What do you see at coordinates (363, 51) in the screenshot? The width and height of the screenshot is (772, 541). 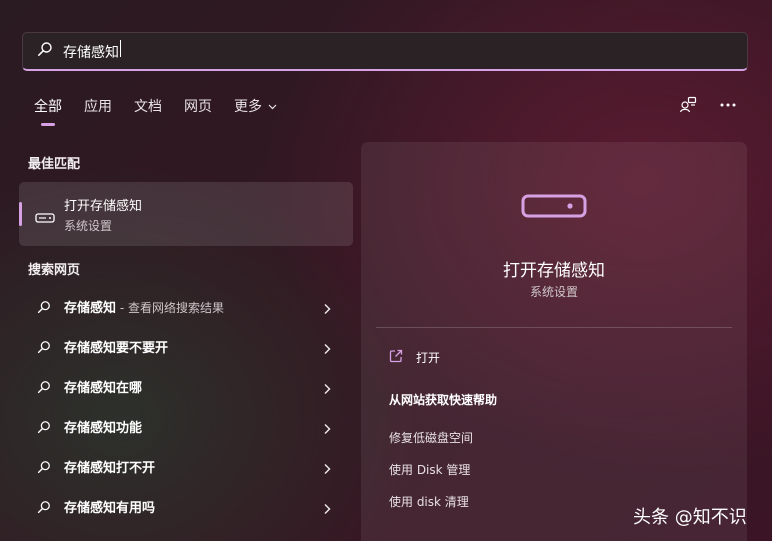 I see `search-input: 存储感知` at bounding box center [363, 51].